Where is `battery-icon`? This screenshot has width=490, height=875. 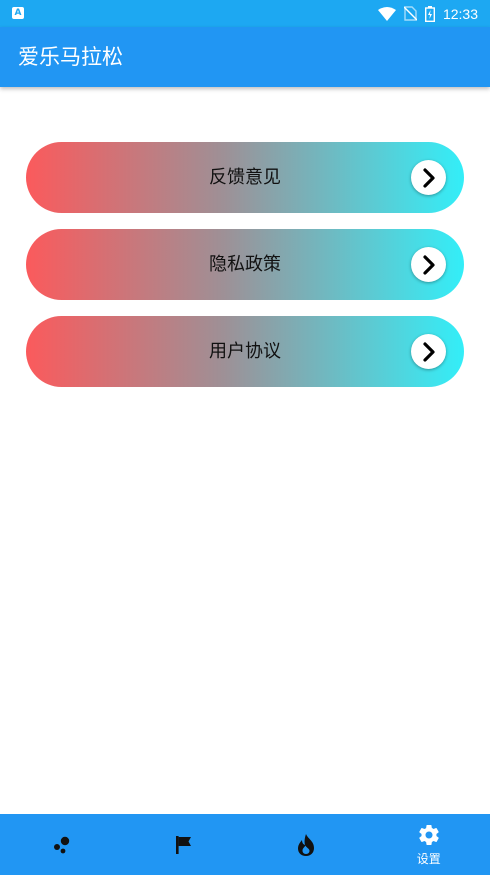
battery-icon is located at coordinates (429, 13).